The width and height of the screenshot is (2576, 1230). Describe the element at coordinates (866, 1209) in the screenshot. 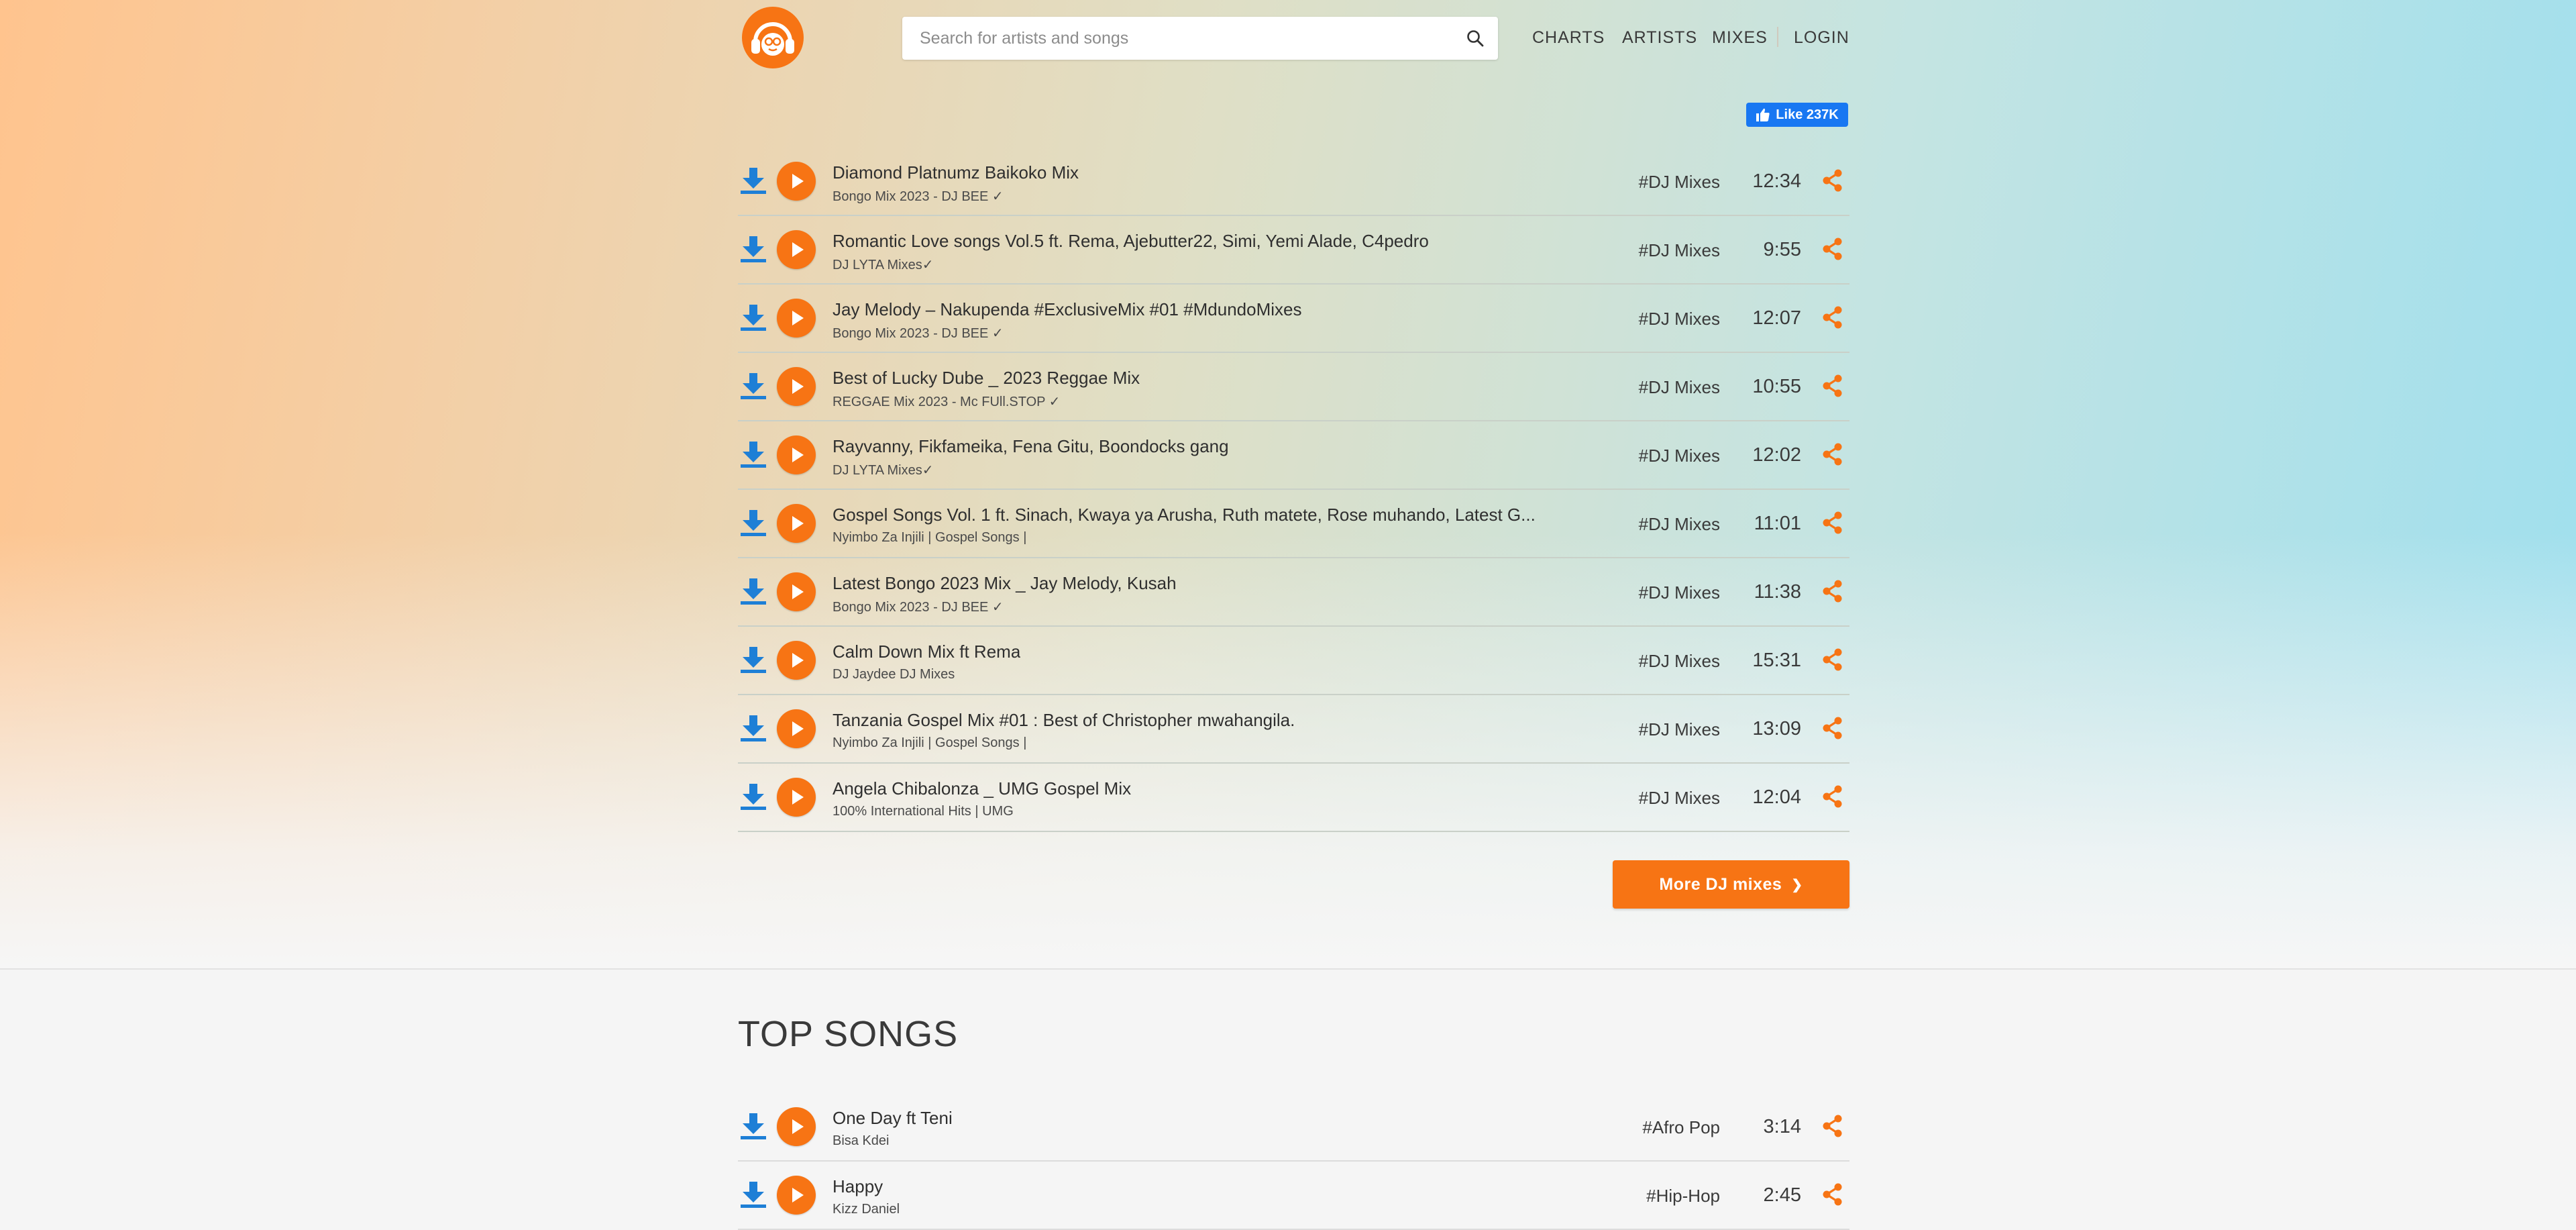

I see `track-artist: Kizz Daniel` at that location.